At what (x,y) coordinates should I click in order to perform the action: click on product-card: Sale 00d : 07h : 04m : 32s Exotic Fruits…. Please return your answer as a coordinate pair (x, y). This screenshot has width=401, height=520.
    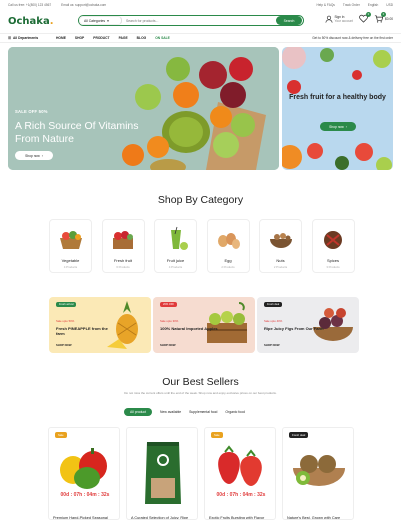
    Looking at the image, I should click on (240, 473).